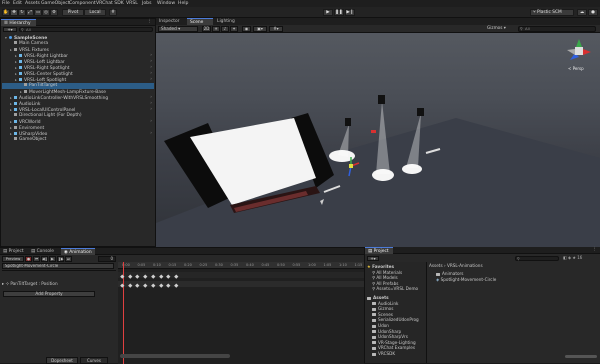 The image size is (600, 364). What do you see at coordinates (95, 12) in the screenshot?
I see `local-toggle: Local` at bounding box center [95, 12].